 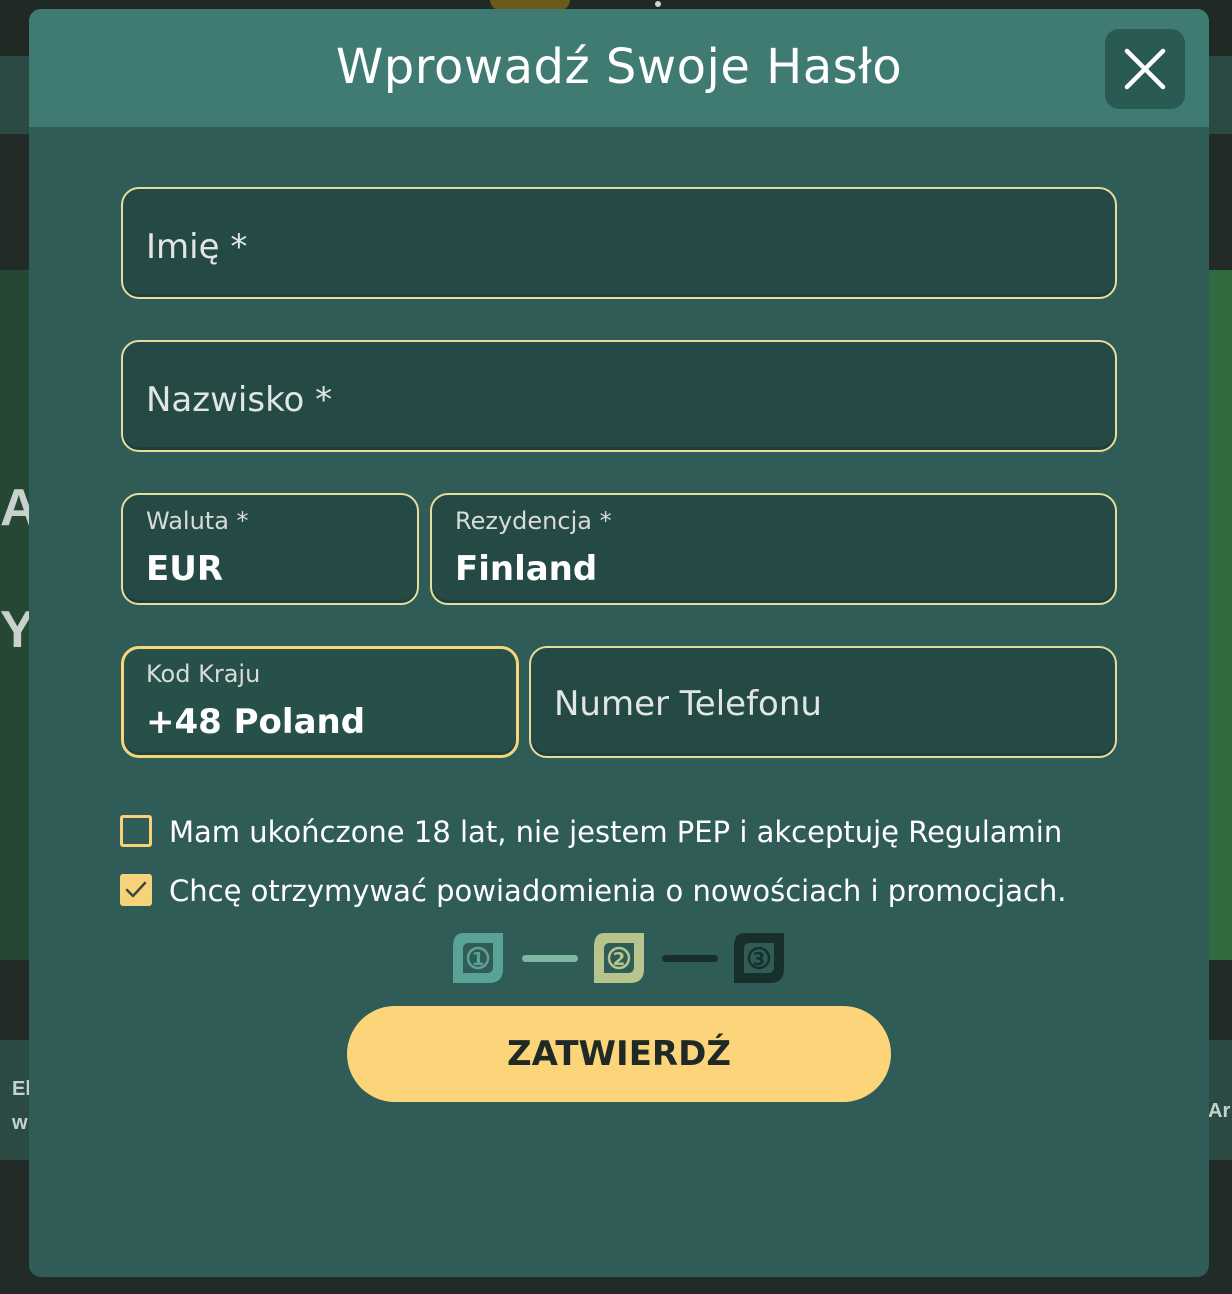 I want to click on step-indicator: 1 2 3, so click(x=619, y=958).